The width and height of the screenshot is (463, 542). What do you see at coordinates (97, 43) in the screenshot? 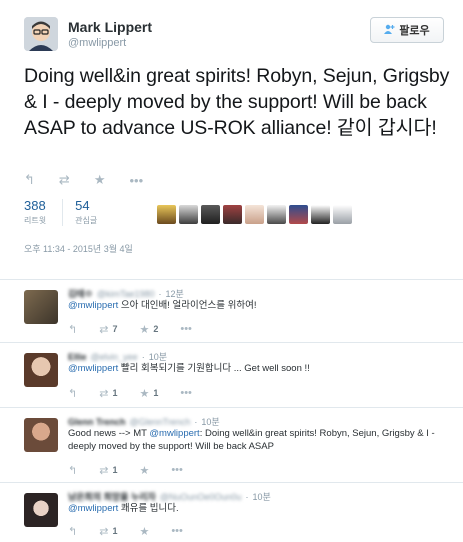
I see `author-handle: @mwlippert` at bounding box center [97, 43].